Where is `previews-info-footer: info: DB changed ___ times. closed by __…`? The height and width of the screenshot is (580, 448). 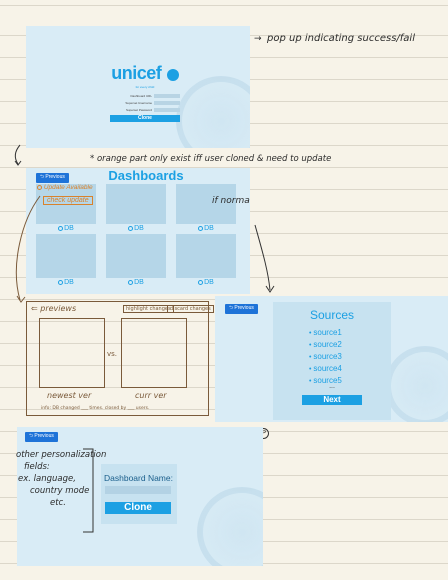
previews-info-footer: info: DB changed ___ times. closed by __… is located at coordinates (95, 408).